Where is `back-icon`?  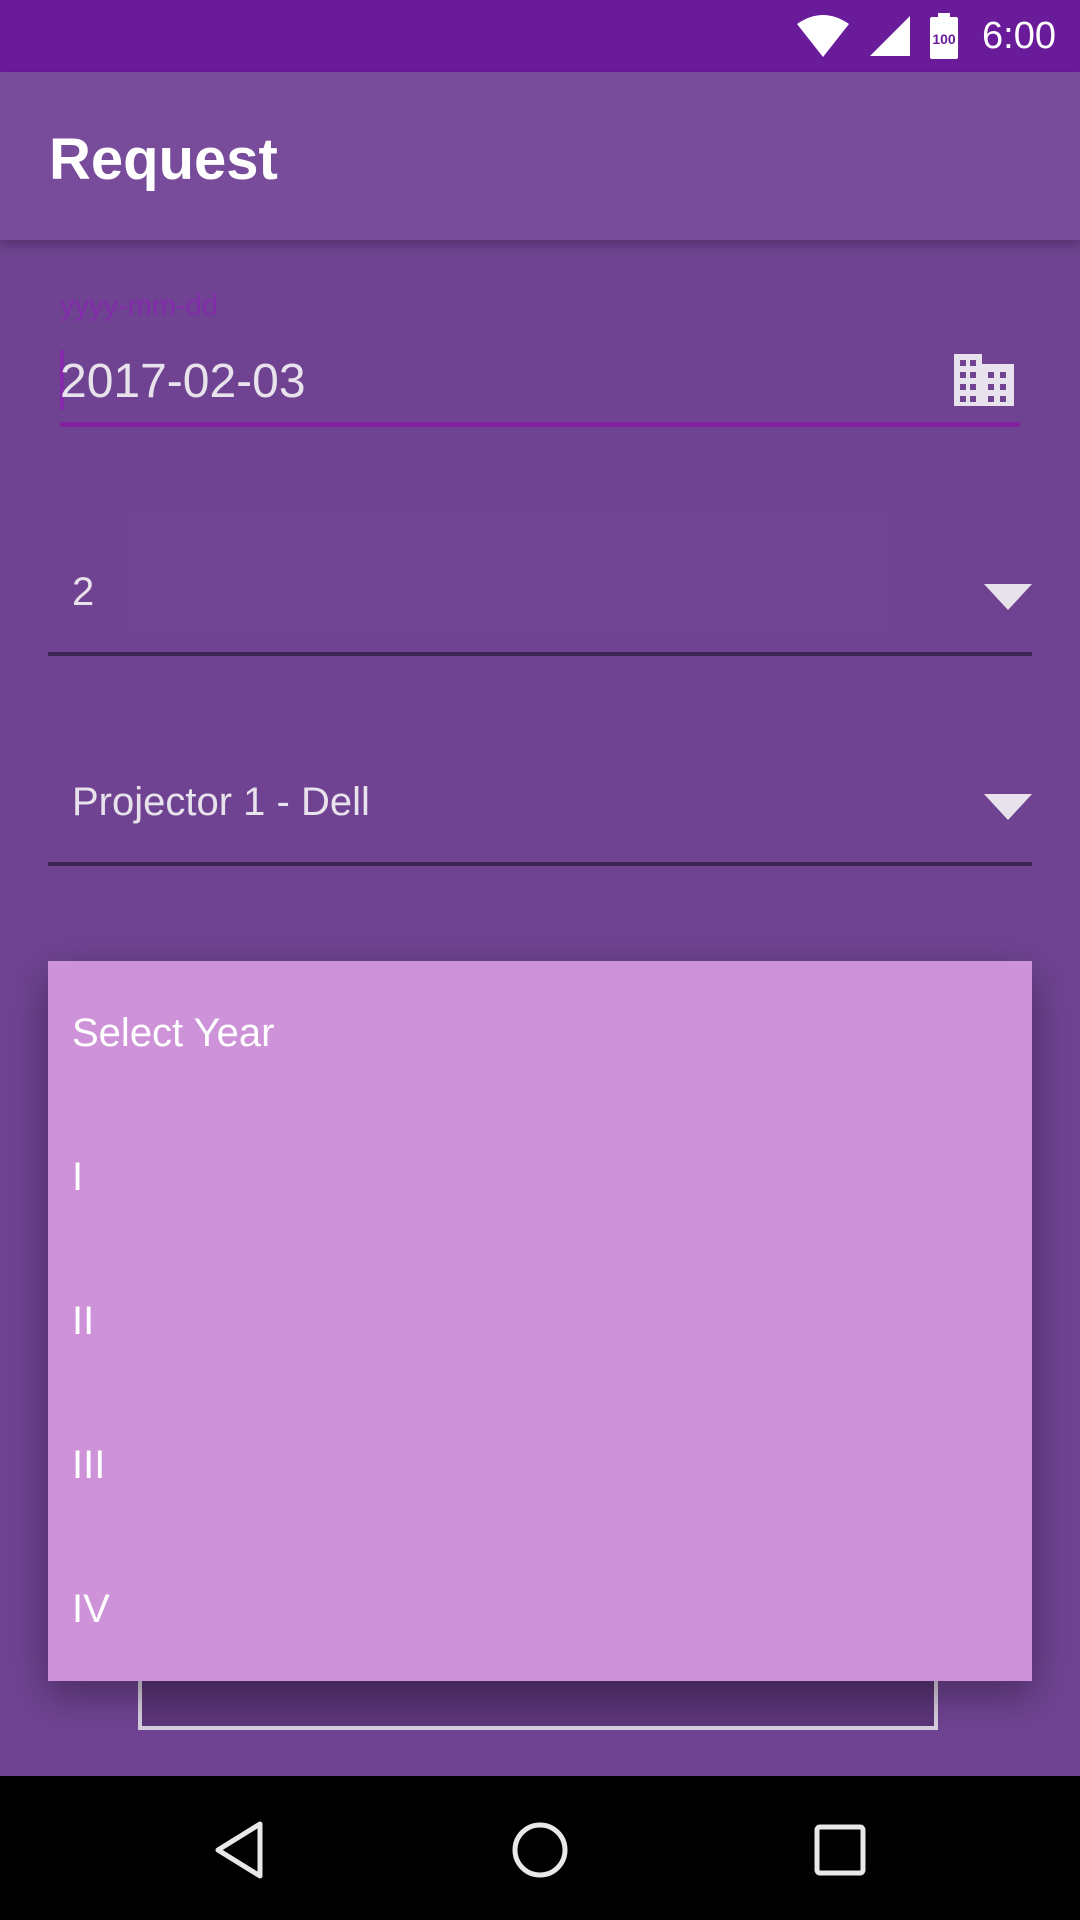
back-icon is located at coordinates (240, 1850).